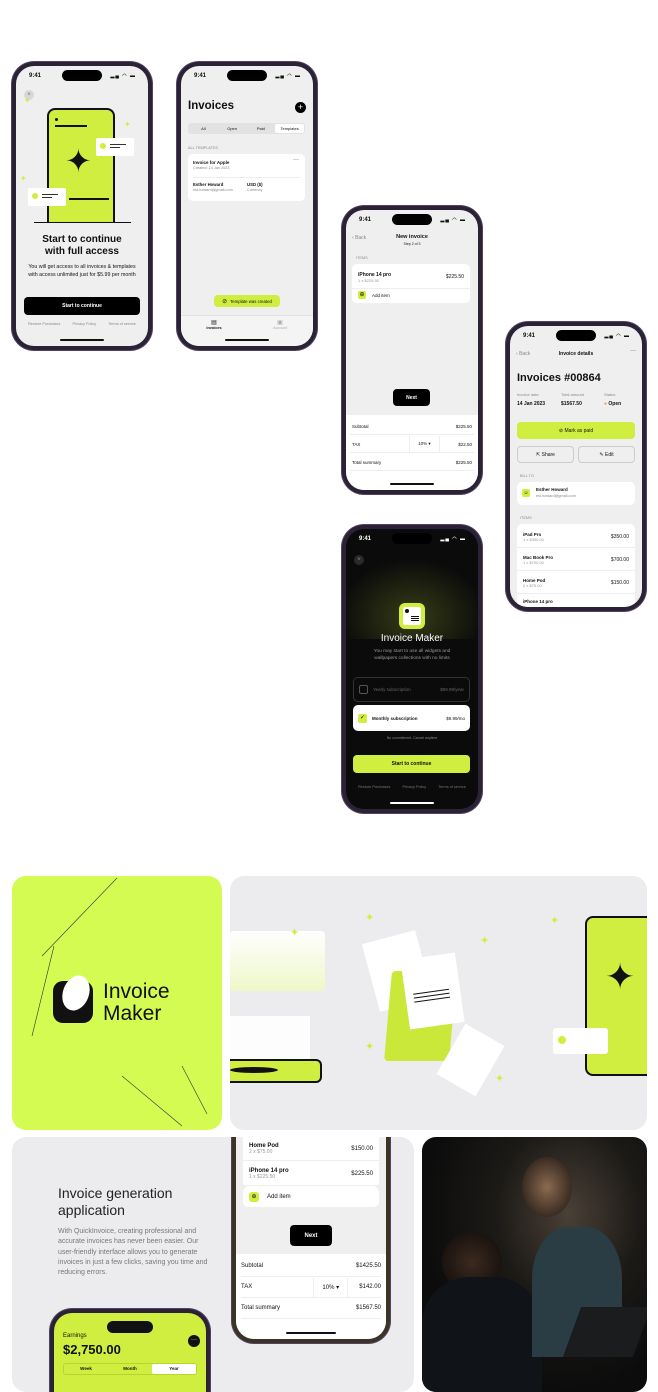 Image resolution: width=658 pixels, height=1392 pixels. I want to click on template-name: Invoice for Apple, so click(211, 162).